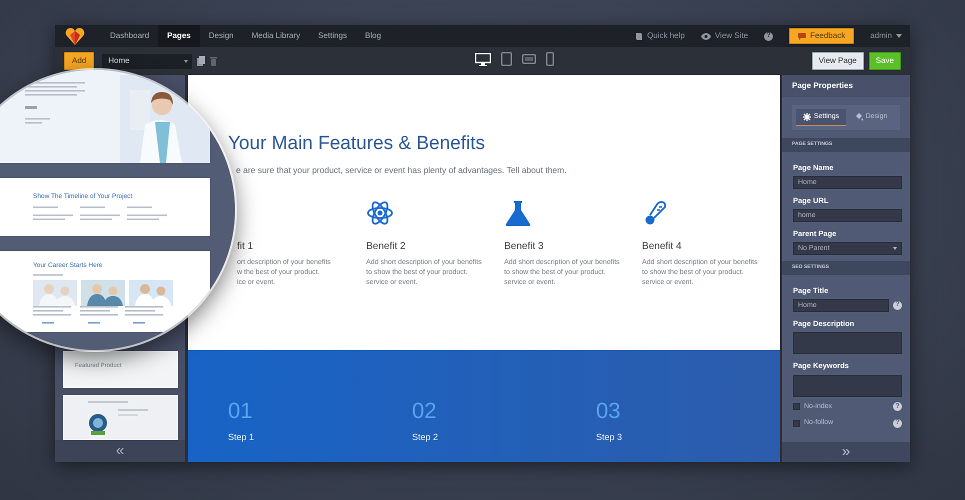 The height and width of the screenshot is (500, 965). What do you see at coordinates (75, 36) in the screenshot?
I see `logo-icon` at bounding box center [75, 36].